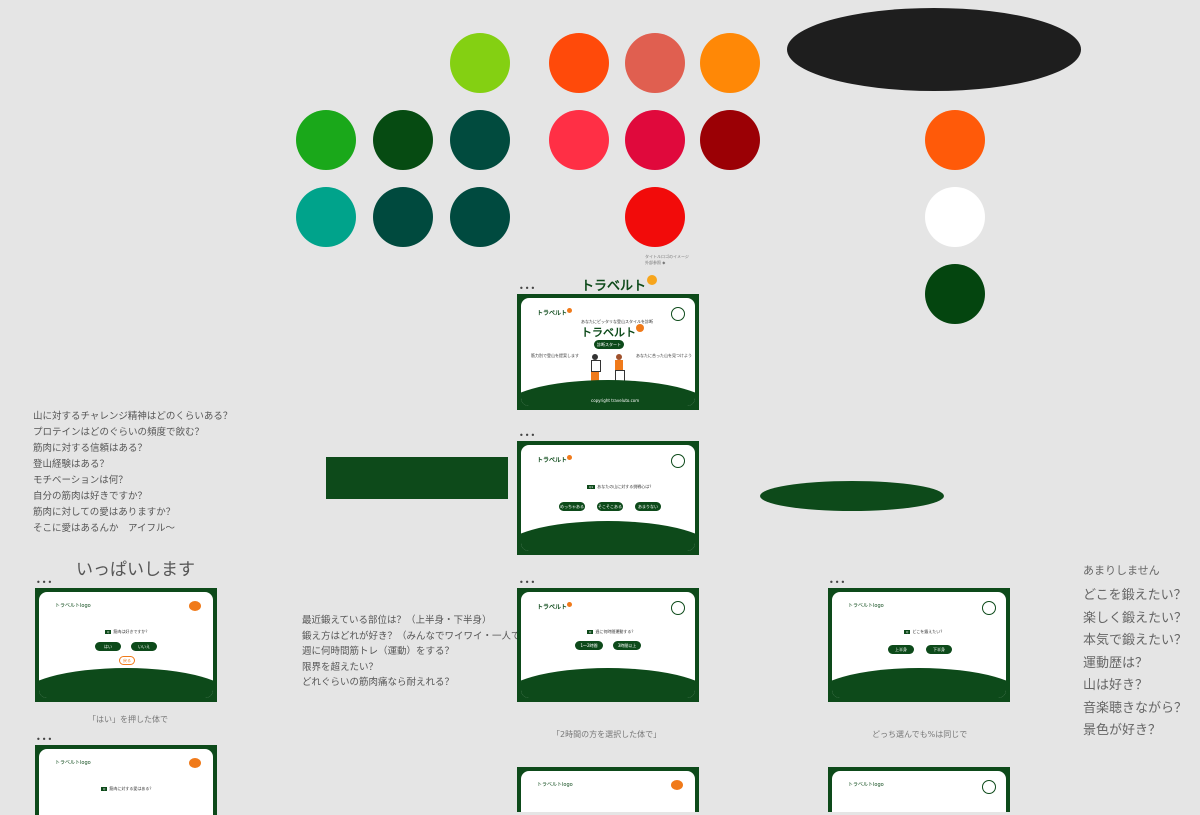 The image size is (1200, 815). What do you see at coordinates (612, 332) in the screenshot?
I see `slide-title: トラベルト` at bounding box center [612, 332].